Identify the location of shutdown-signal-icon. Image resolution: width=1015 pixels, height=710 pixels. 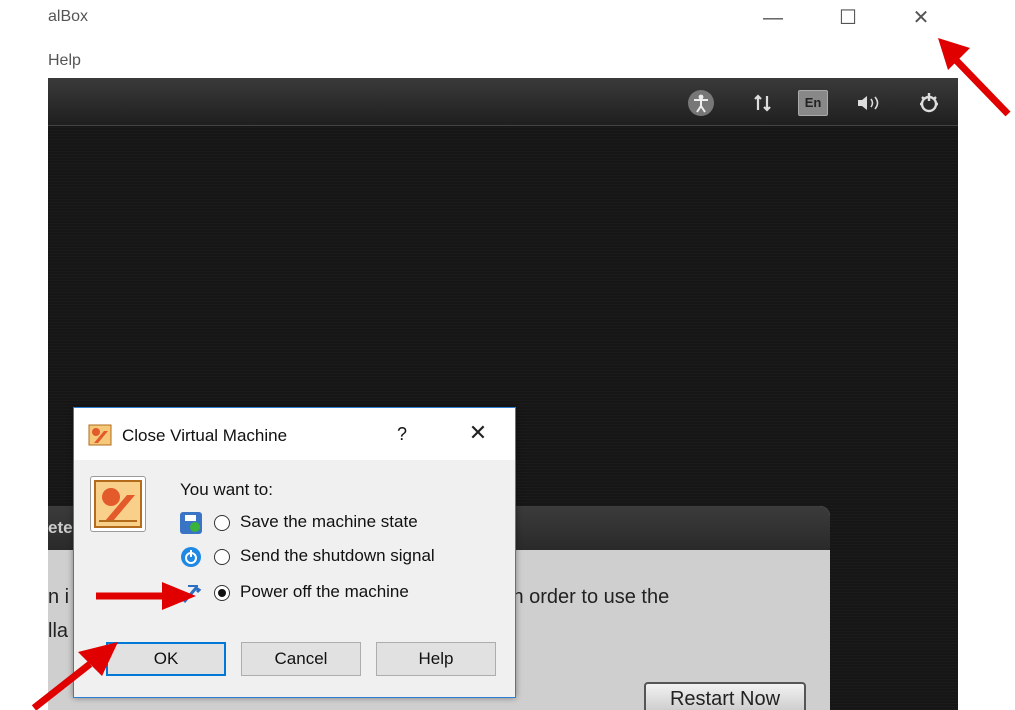
(191, 557).